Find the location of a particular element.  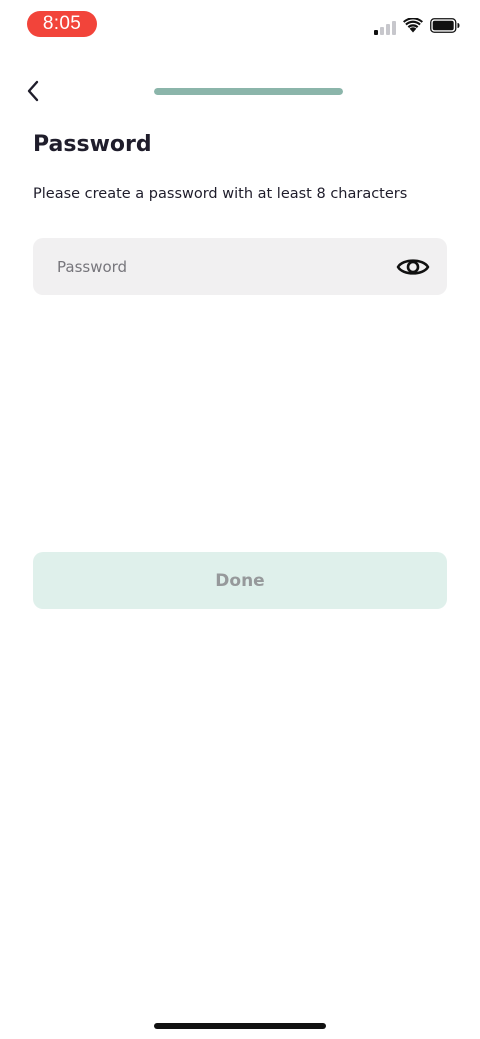

password-field is located at coordinates (240, 266).